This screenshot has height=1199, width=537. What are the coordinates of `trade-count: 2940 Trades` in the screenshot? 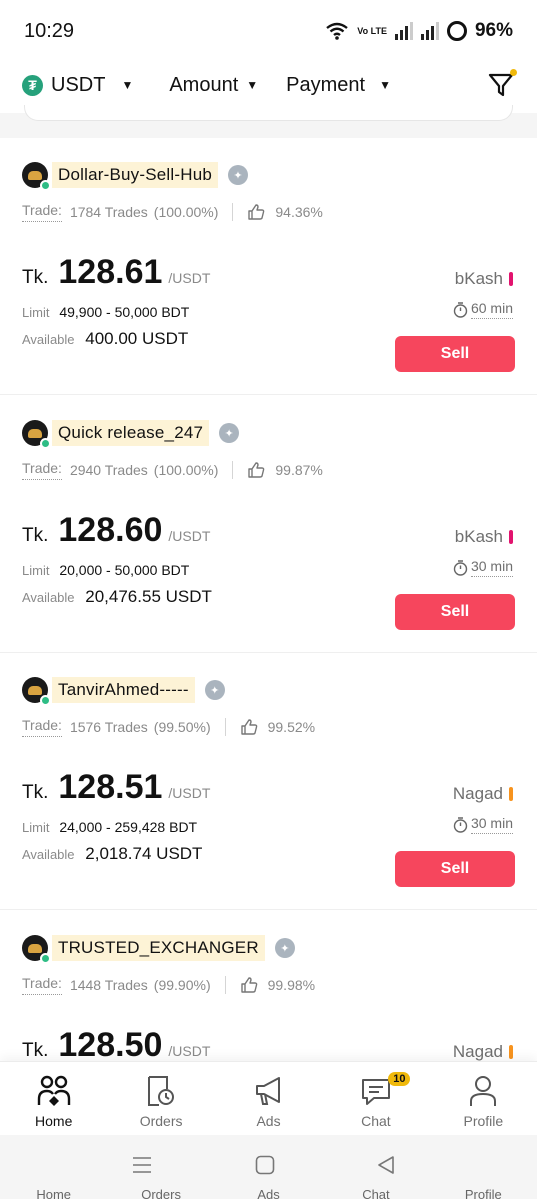 It's located at (108, 470).